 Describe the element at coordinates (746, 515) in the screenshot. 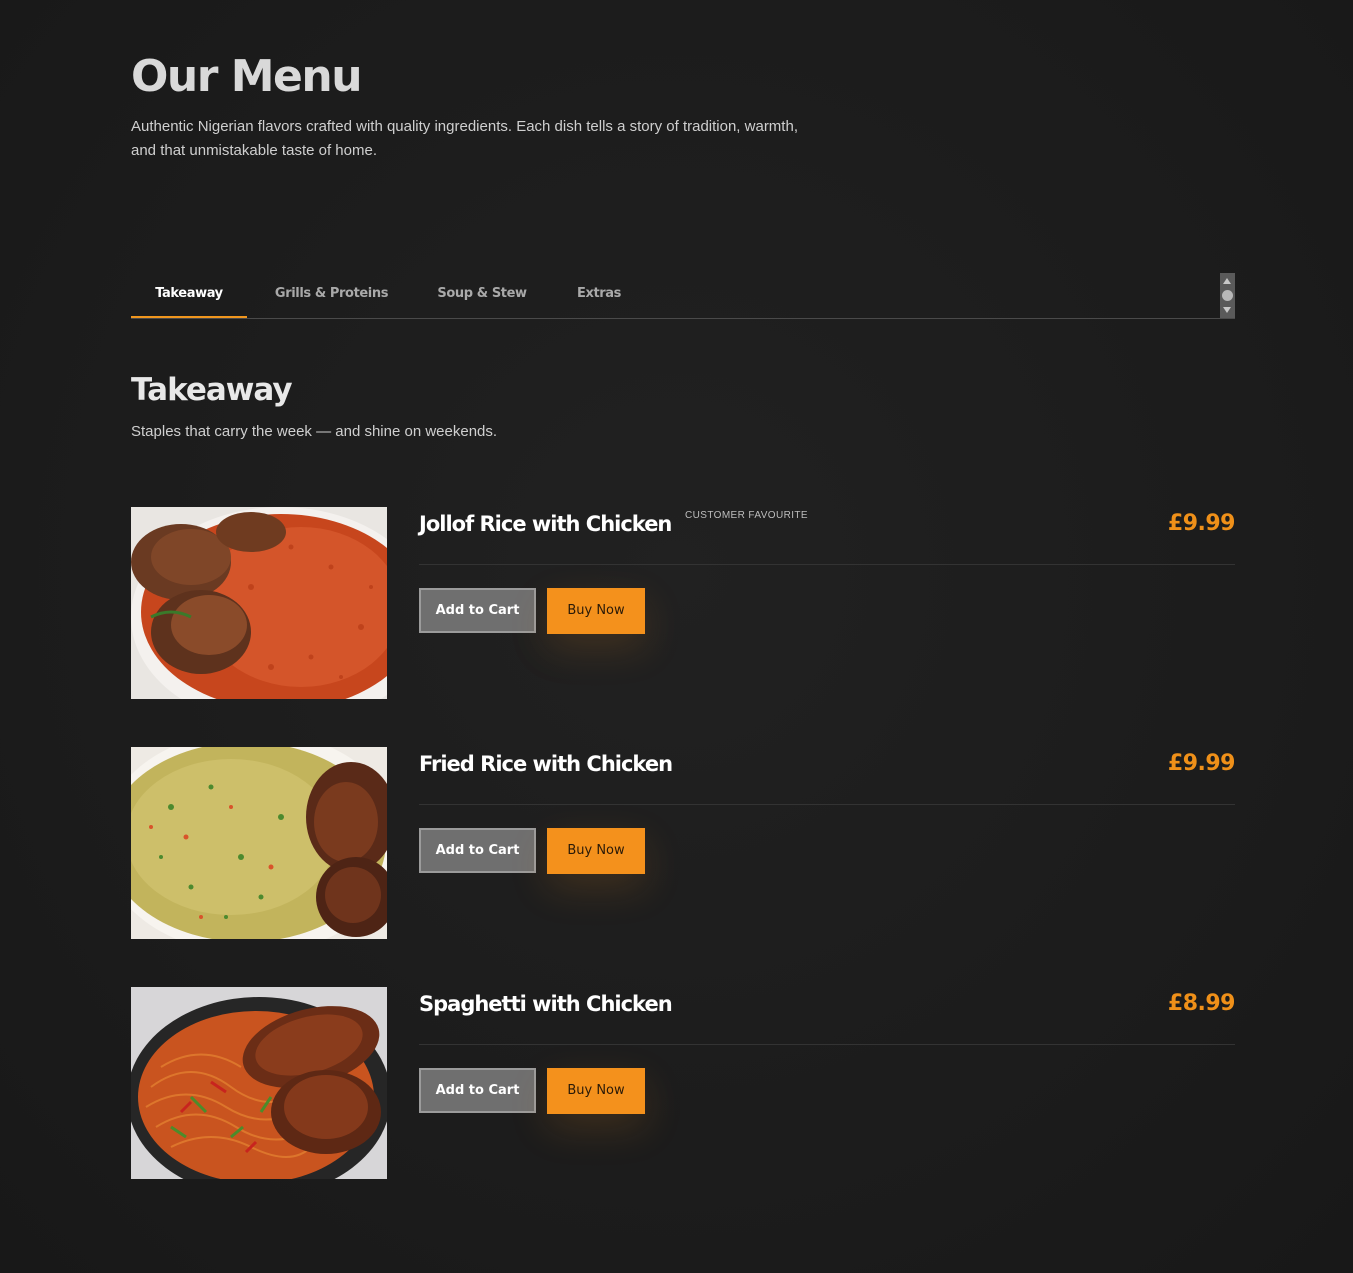

I see `customer-favourite-badge: CUSTOMER FAVOURITE` at that location.